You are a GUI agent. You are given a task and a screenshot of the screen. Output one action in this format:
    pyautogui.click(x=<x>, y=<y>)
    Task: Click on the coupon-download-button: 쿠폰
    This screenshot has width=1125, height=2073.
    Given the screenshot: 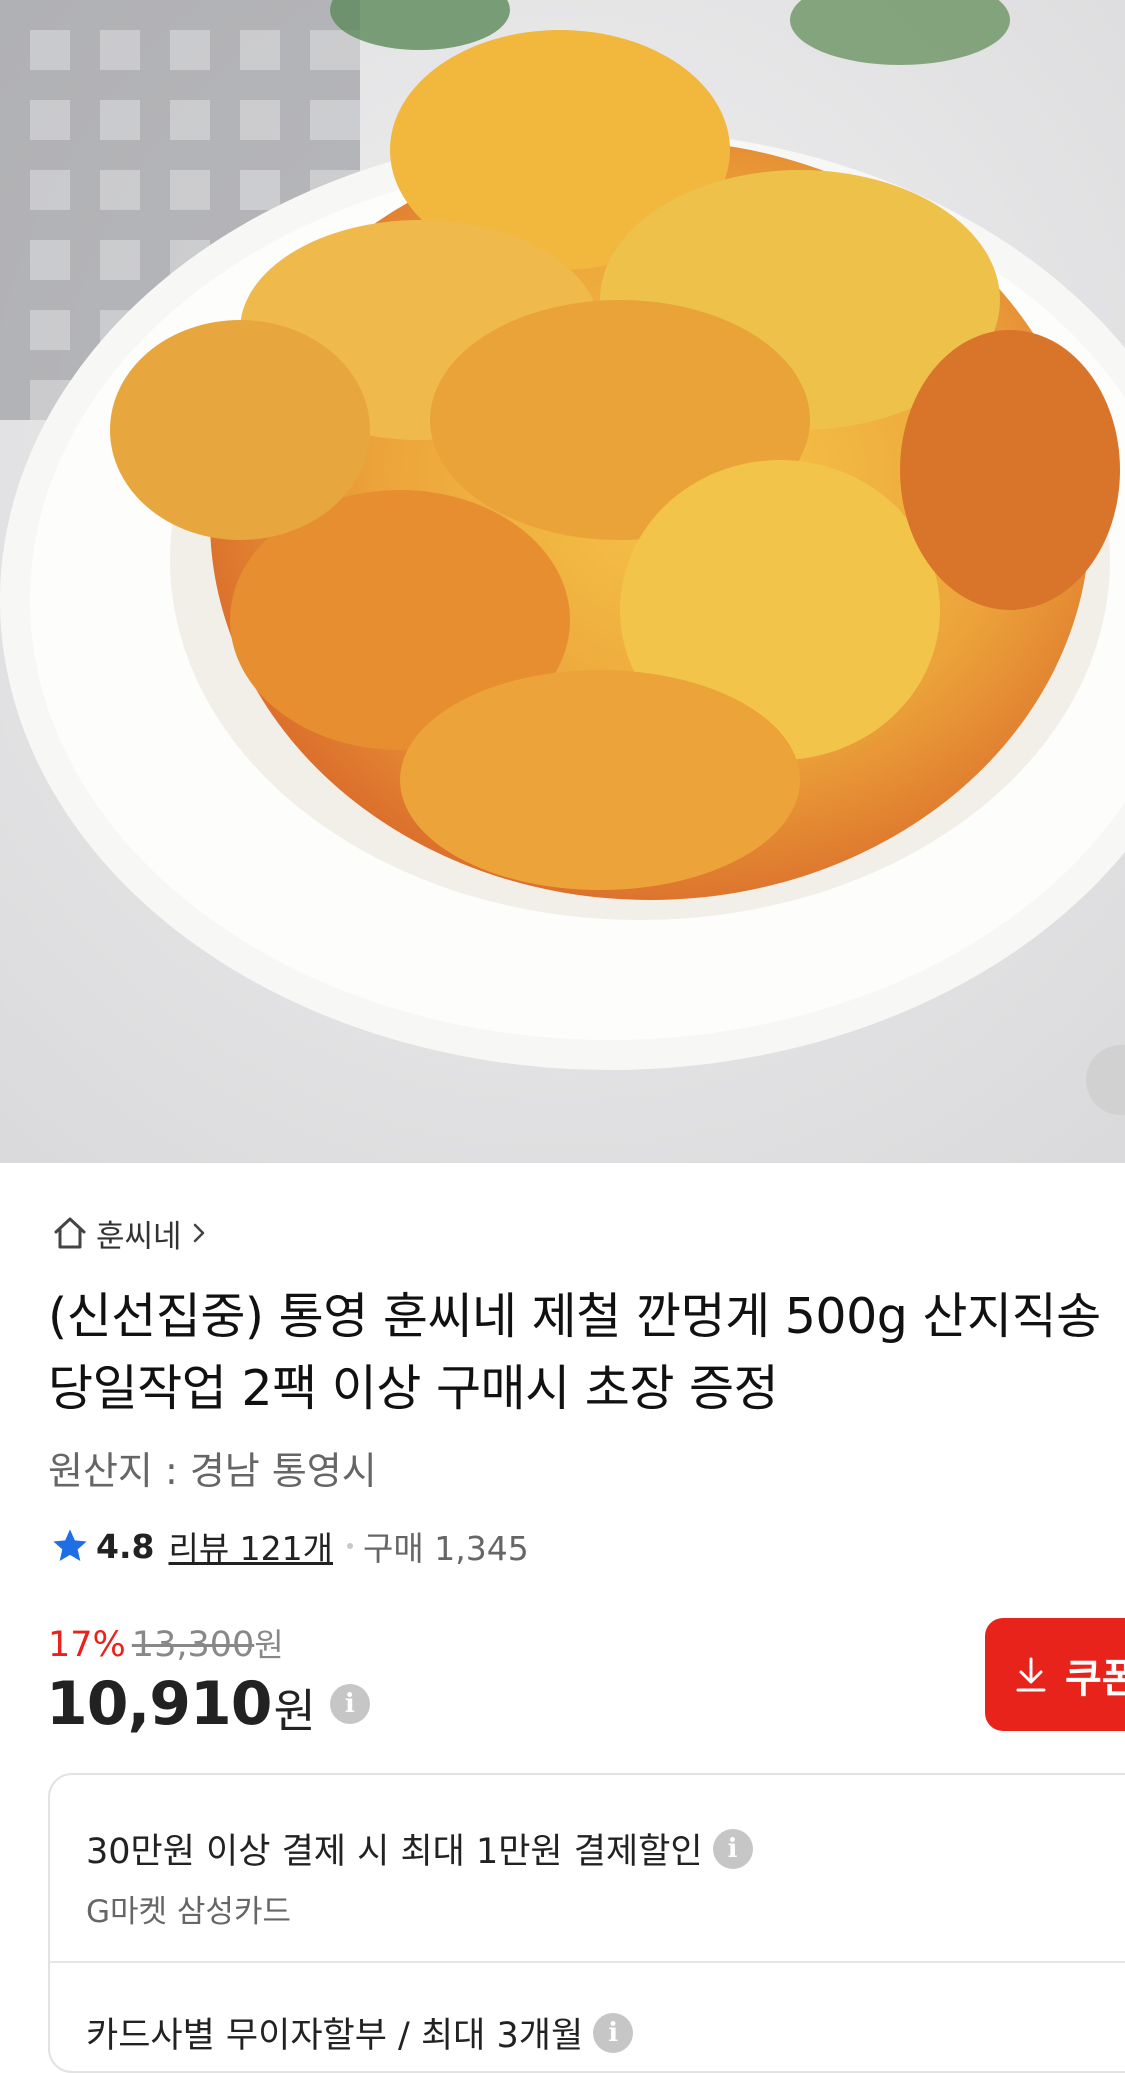 What is the action you would take?
    pyautogui.click(x=1055, y=1674)
    